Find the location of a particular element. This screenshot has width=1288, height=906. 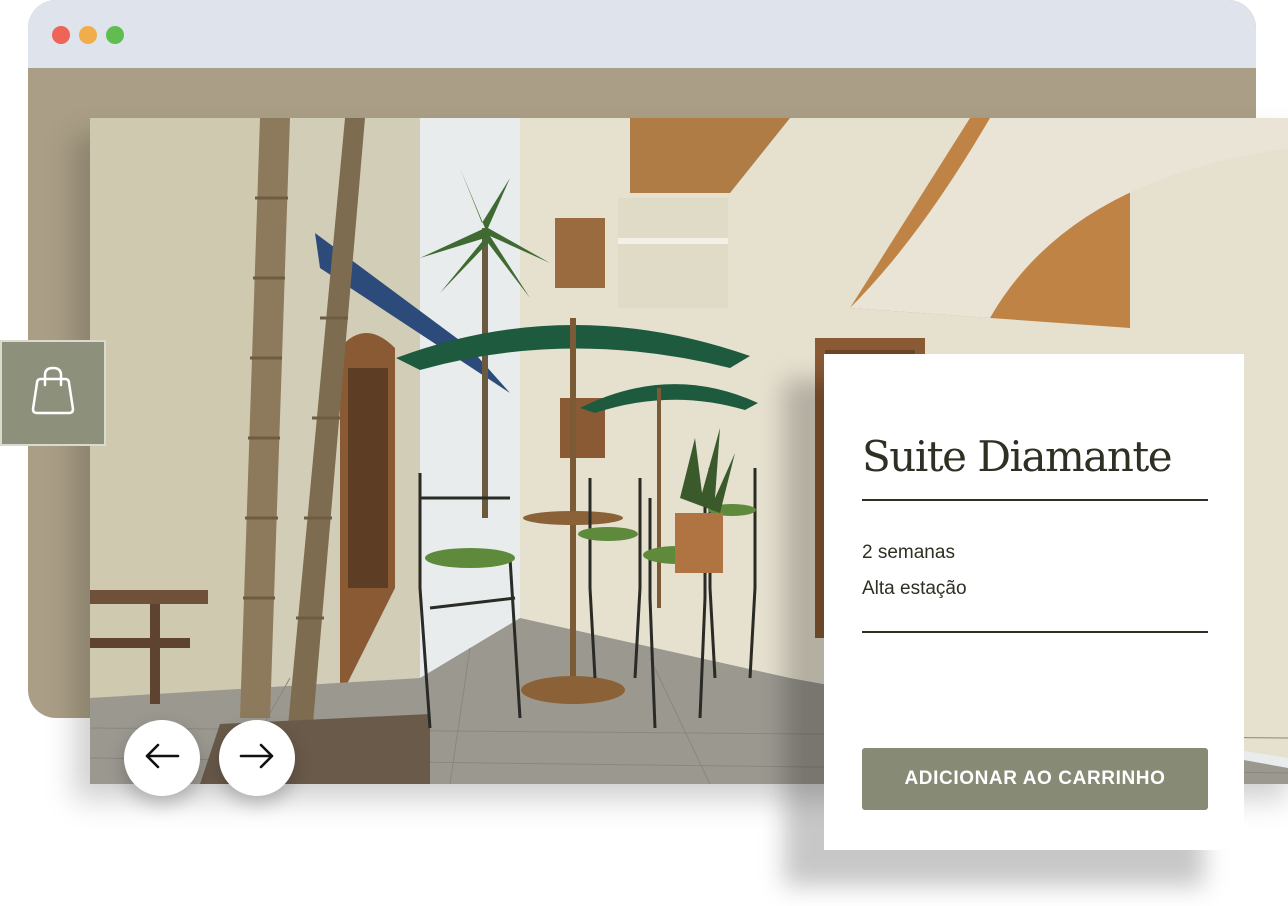

arrow-right-icon is located at coordinates (257, 758).